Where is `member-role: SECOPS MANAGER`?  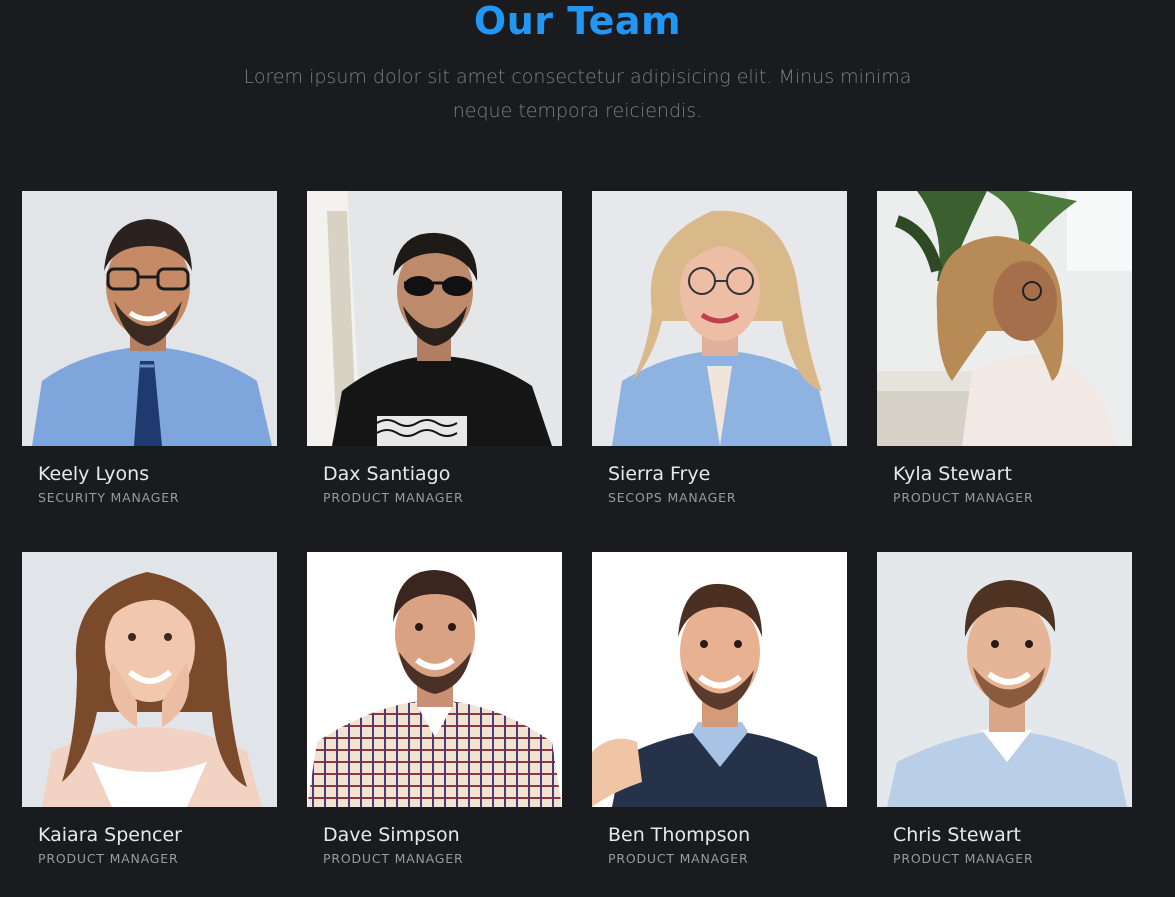
member-role: SECOPS MANAGER is located at coordinates (672, 497).